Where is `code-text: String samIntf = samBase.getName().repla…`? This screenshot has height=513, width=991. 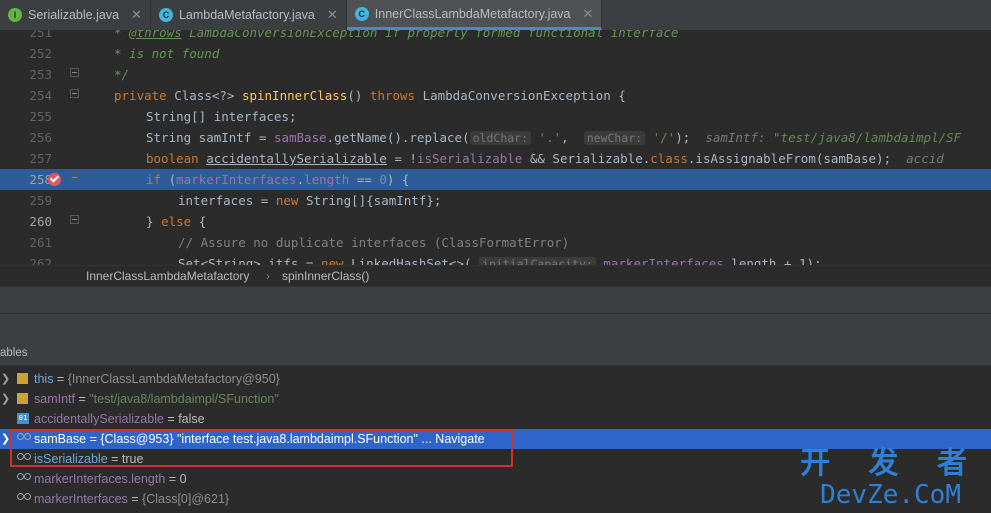
code-text: String samIntf = samBase.getName().repla… is located at coordinates (554, 137).